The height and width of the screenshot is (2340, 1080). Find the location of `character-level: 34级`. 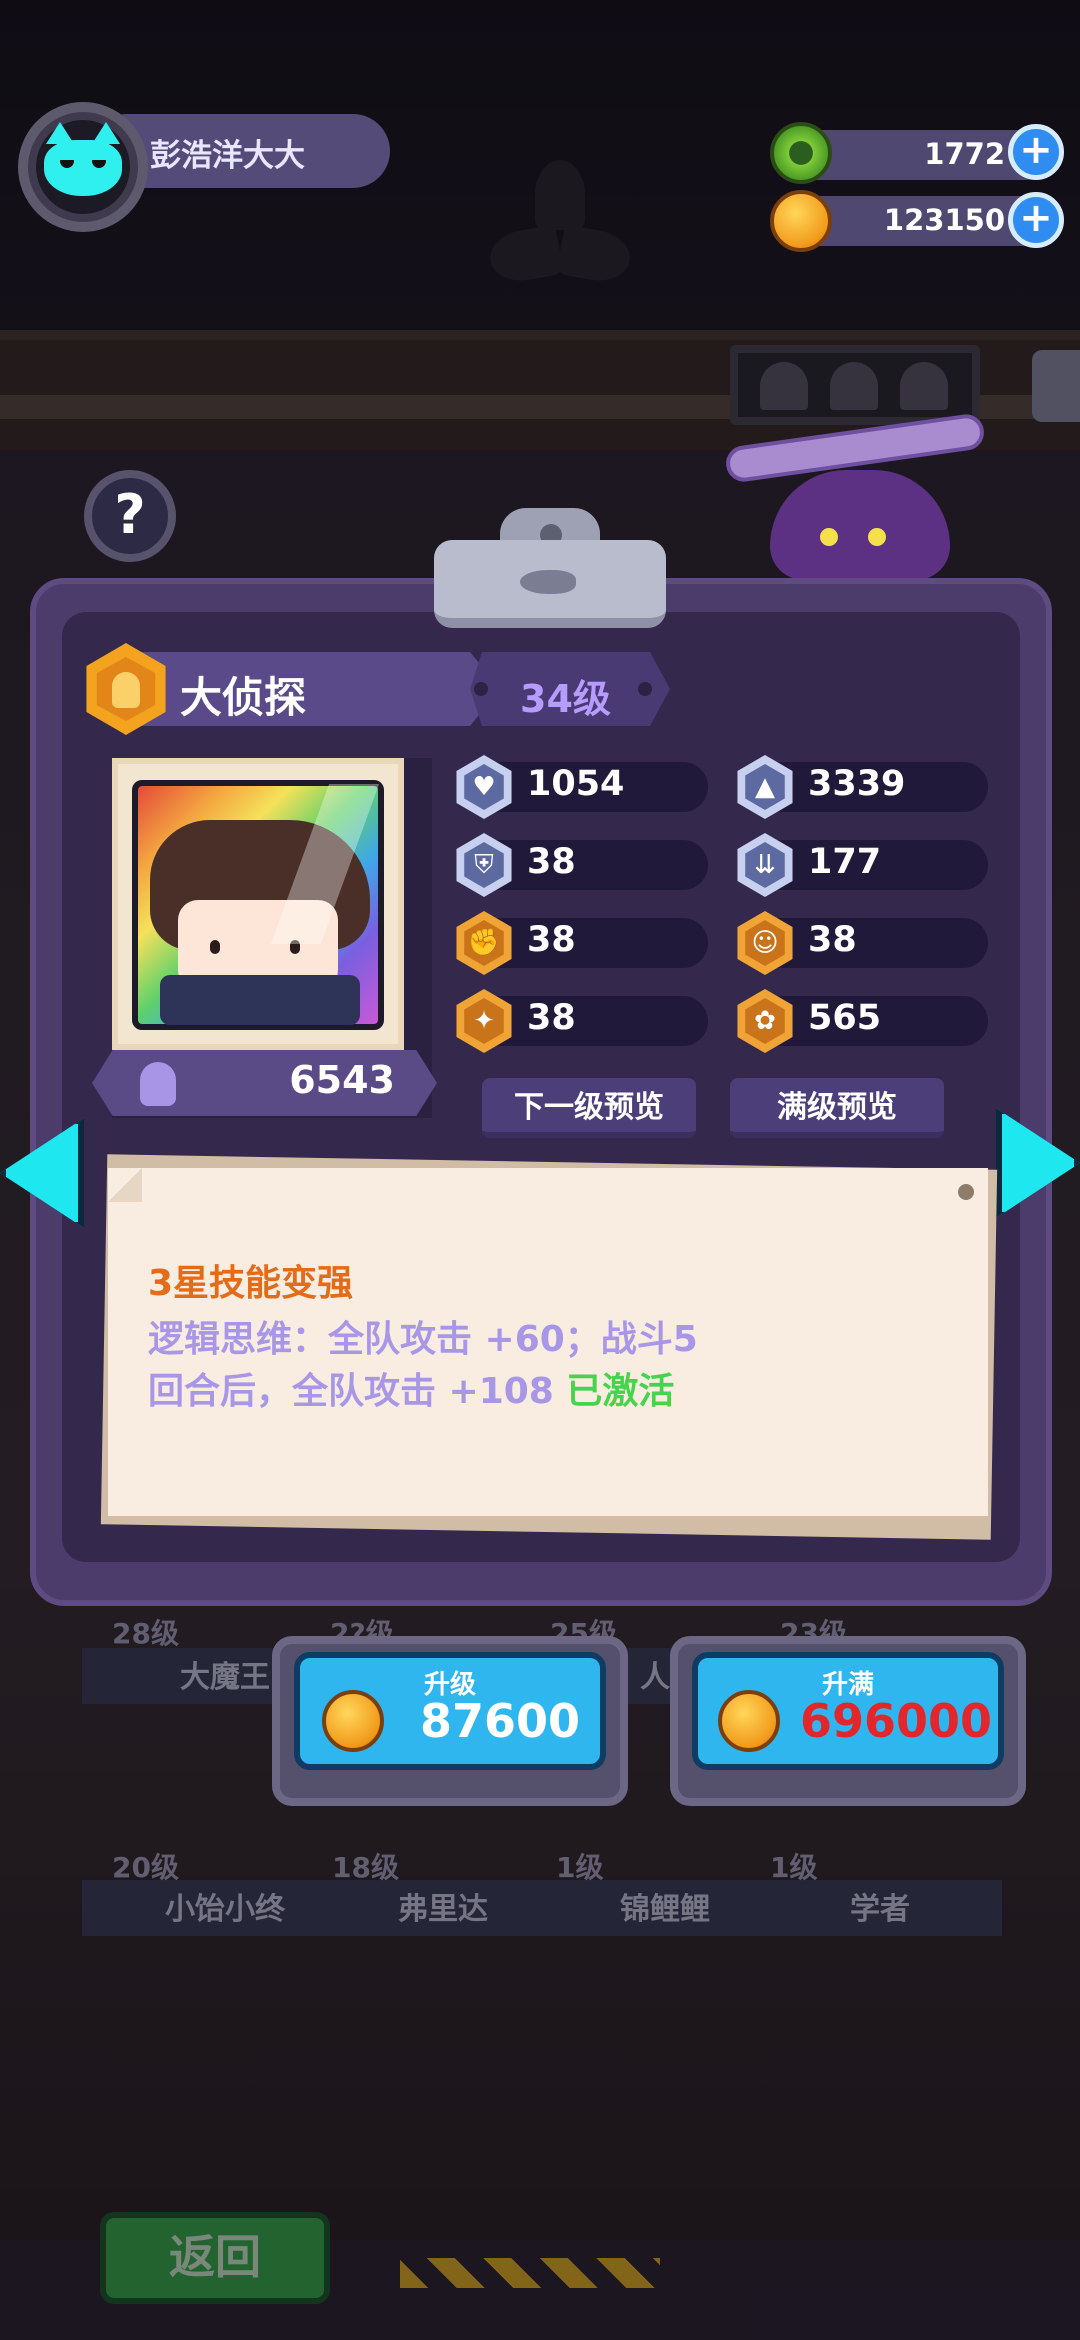

character-level: 34级 is located at coordinates (565, 699).